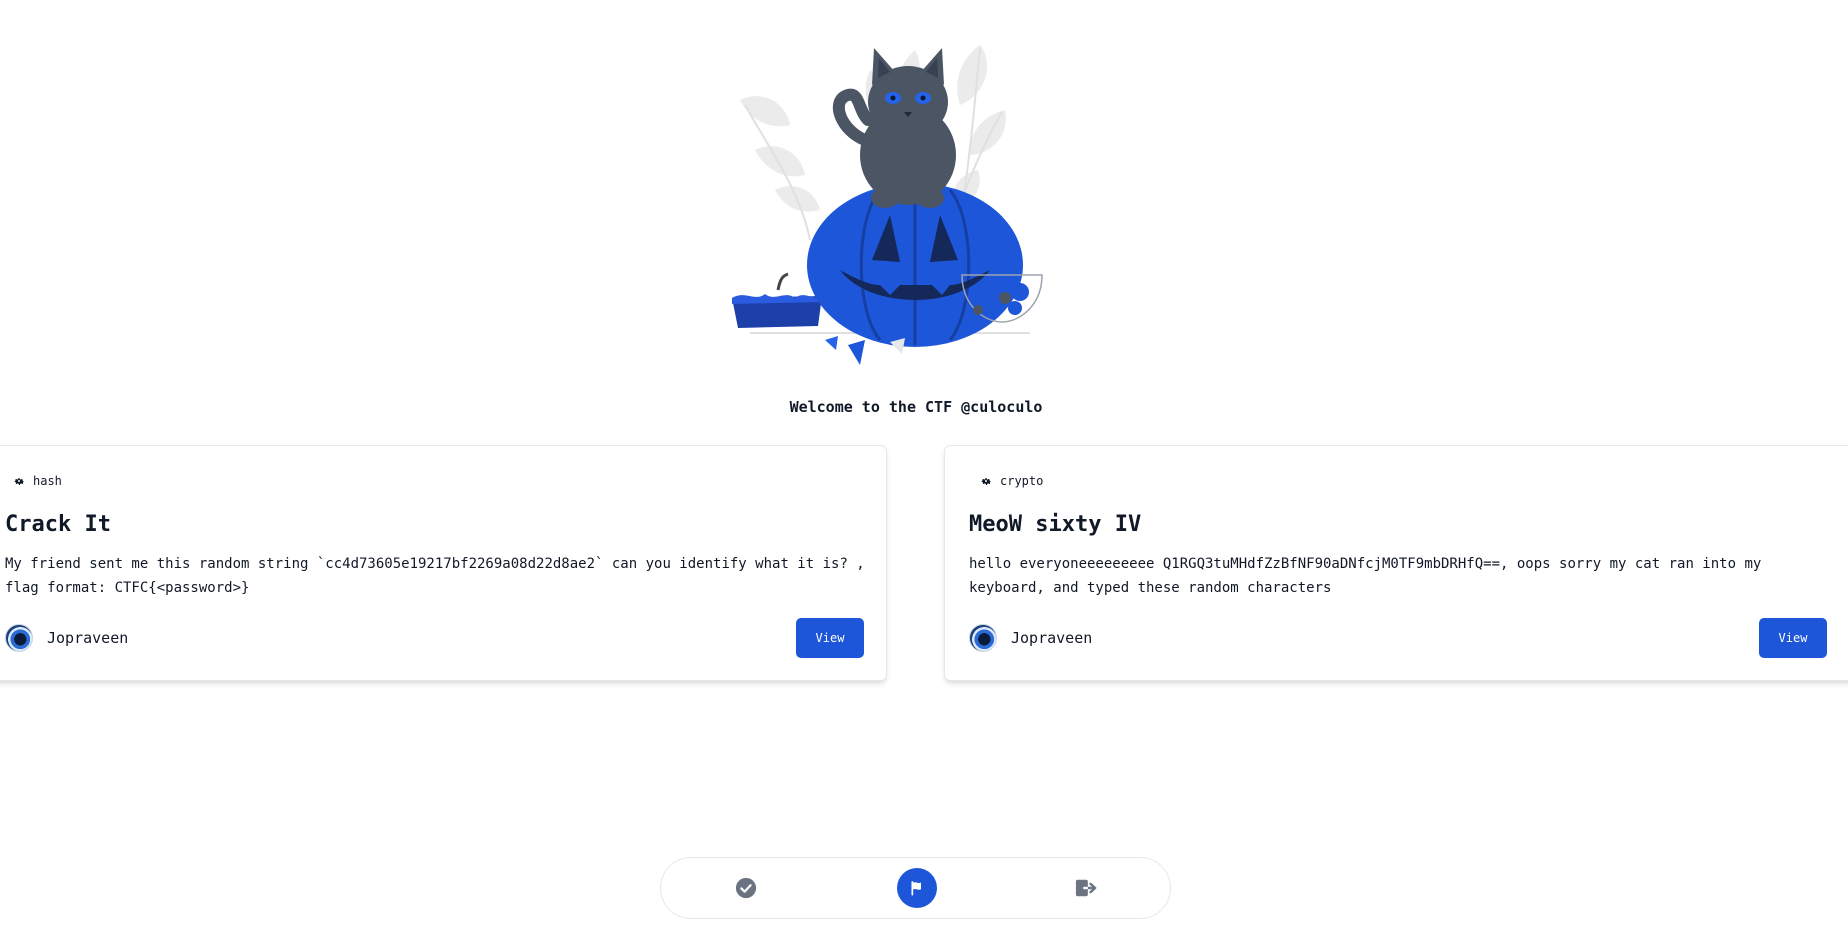 The image size is (1848, 929). I want to click on nav-solved-button, so click(746, 888).